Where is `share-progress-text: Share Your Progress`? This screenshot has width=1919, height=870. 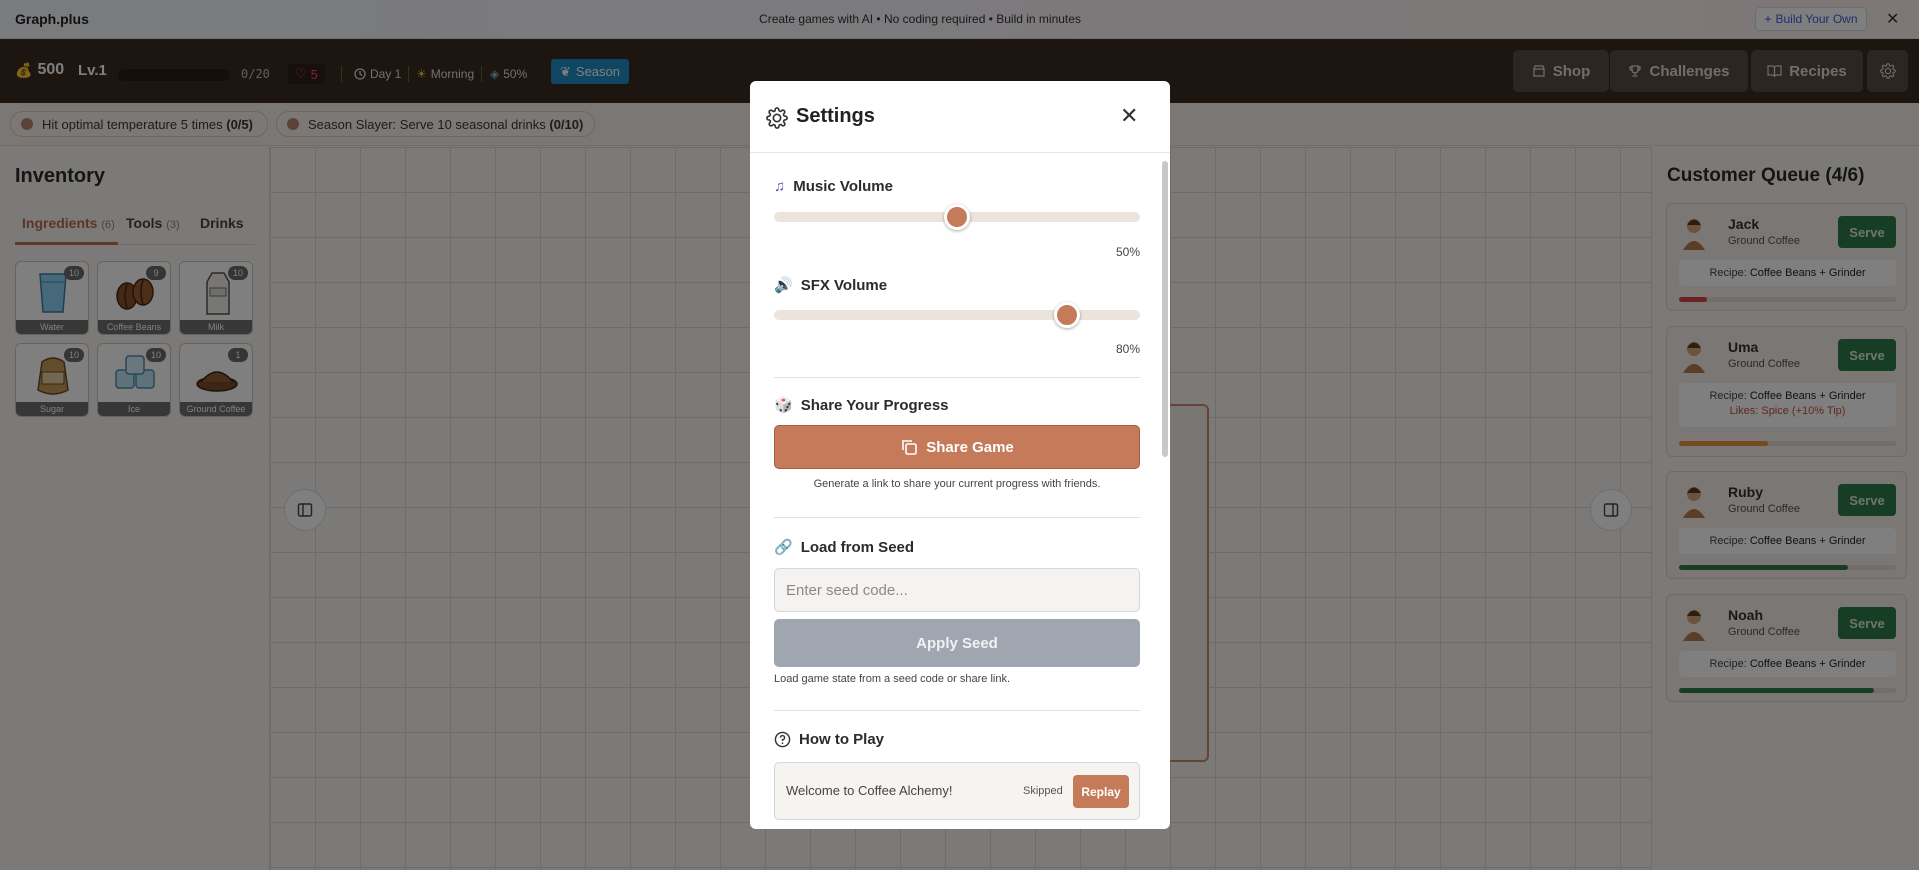 share-progress-text: Share Your Progress is located at coordinates (874, 405).